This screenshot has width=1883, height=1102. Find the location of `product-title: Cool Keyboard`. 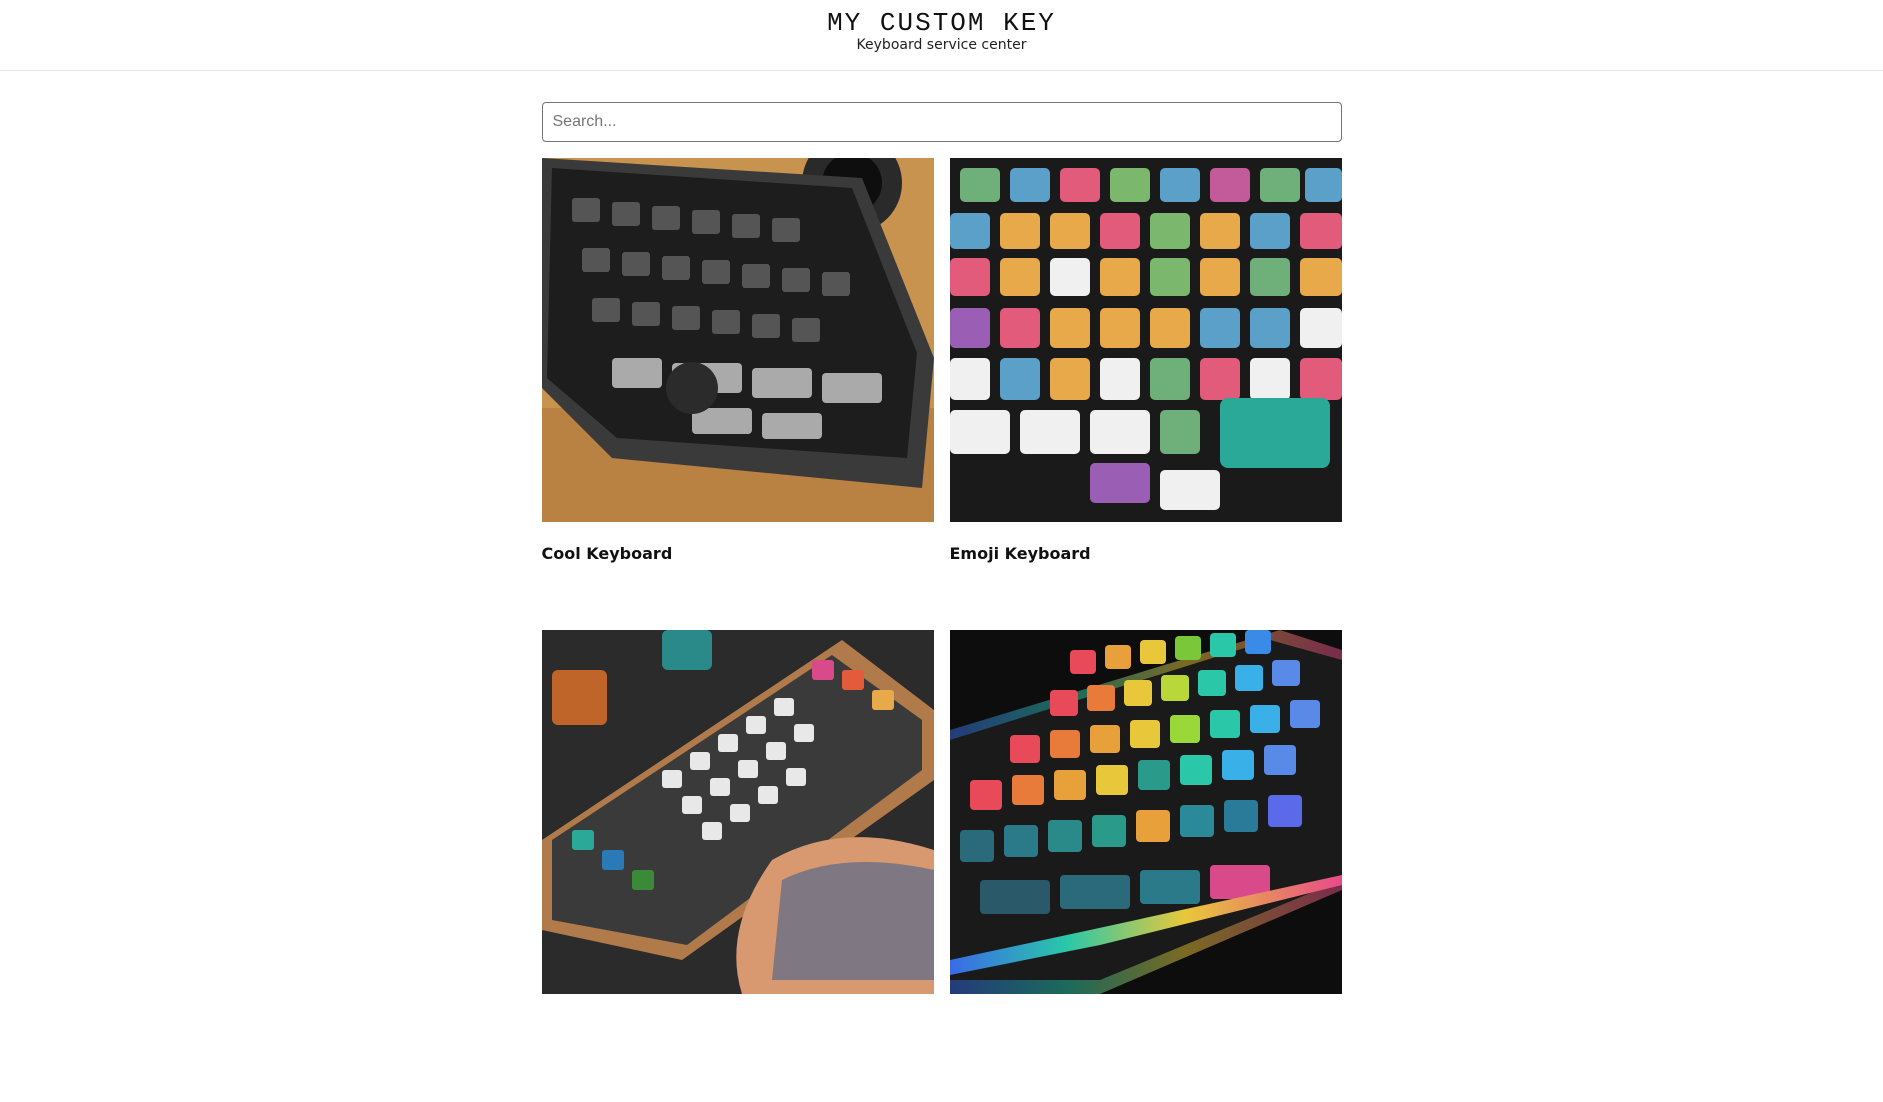

product-title: Cool Keyboard is located at coordinates (738, 554).